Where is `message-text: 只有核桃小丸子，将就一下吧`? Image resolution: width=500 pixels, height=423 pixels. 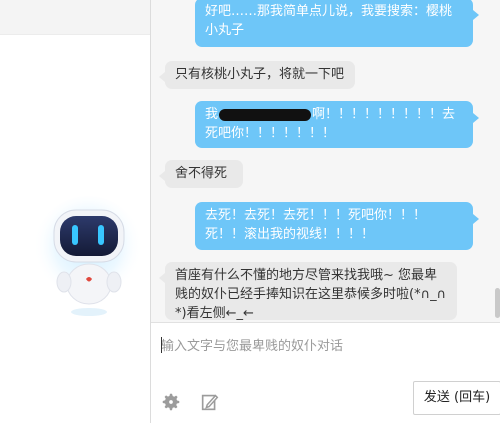
message-text: 只有核桃小丸子，将就一下吧 is located at coordinates (260, 74).